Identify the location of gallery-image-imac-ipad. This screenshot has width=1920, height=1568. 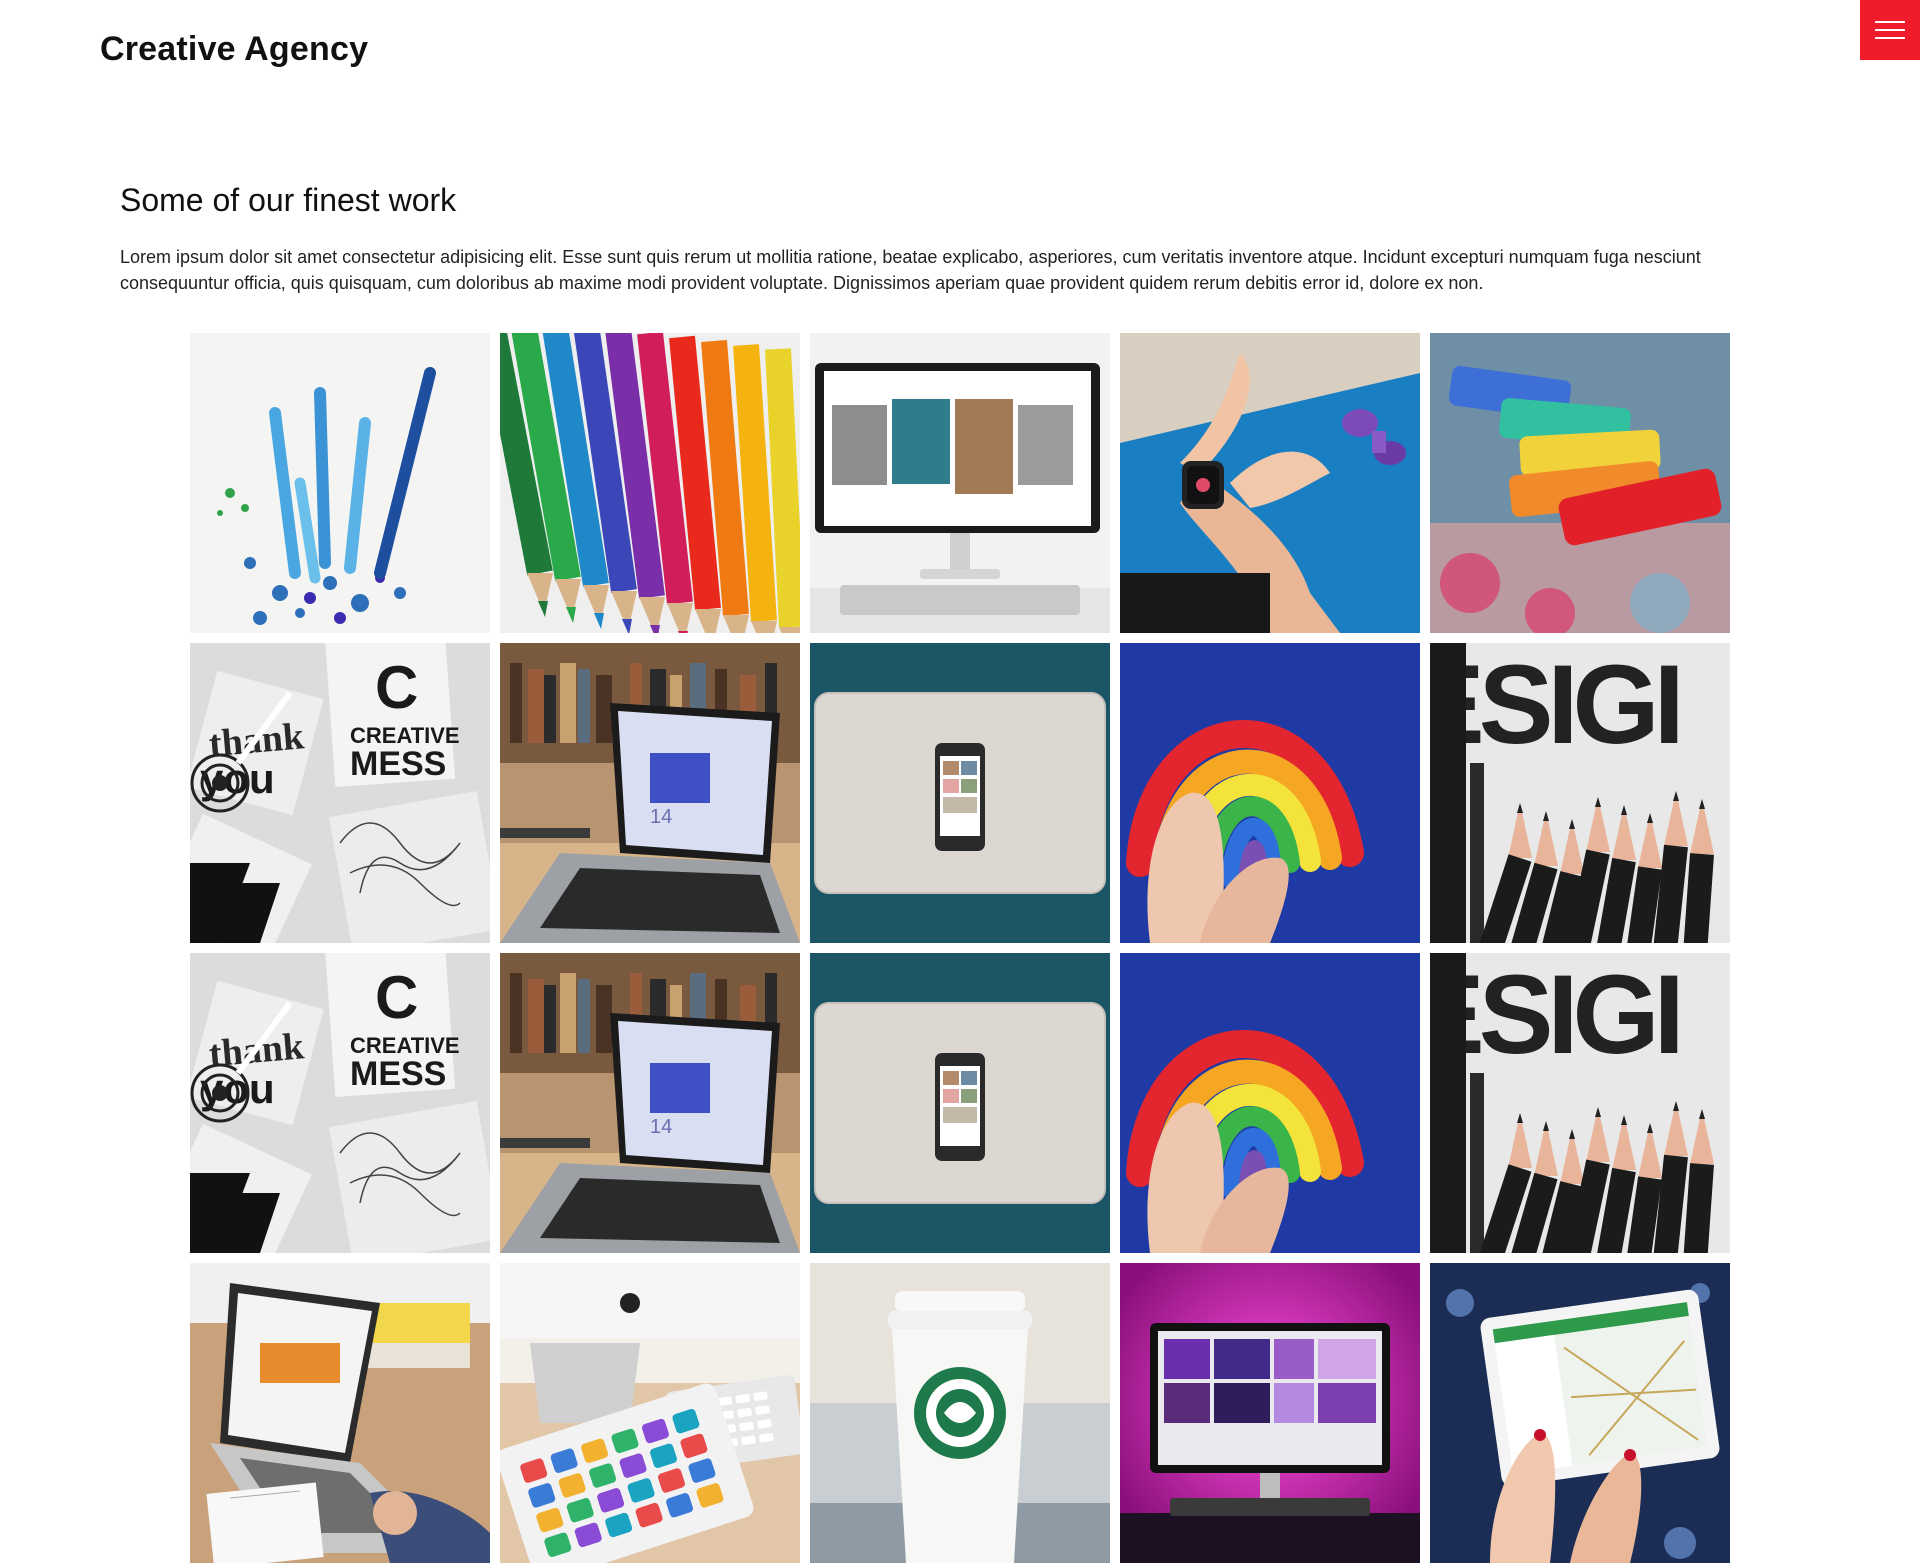
(650, 1413).